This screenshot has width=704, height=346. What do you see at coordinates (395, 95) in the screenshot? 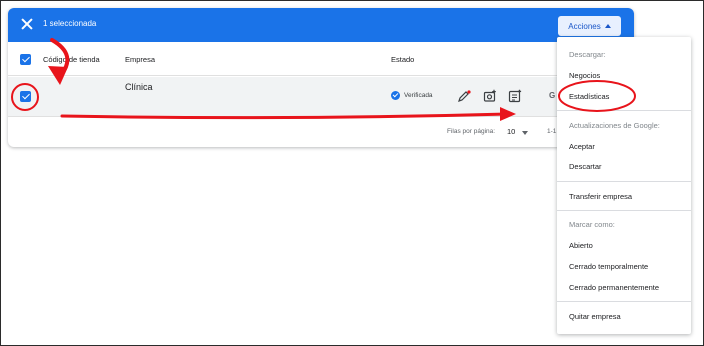
I see `verified-icon` at bounding box center [395, 95].